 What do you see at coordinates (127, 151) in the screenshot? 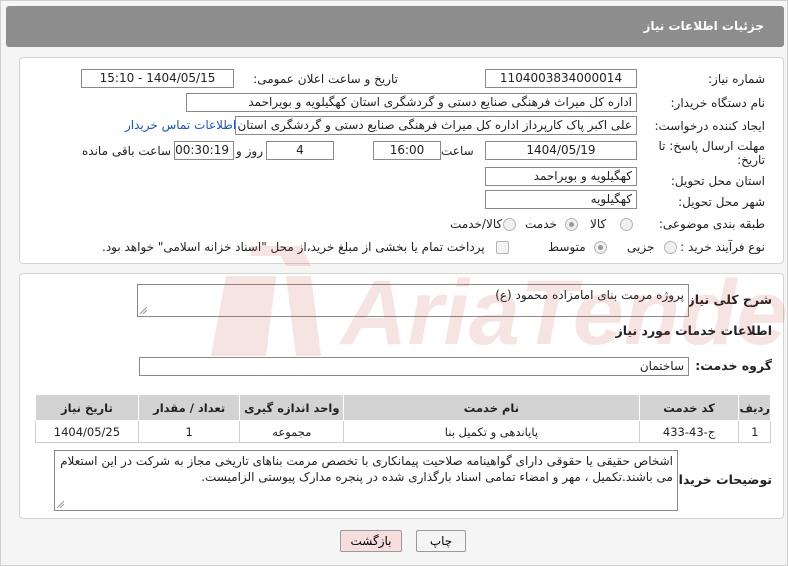
I see `remaining-time-label: ساعت باقی مانده` at bounding box center [127, 151].